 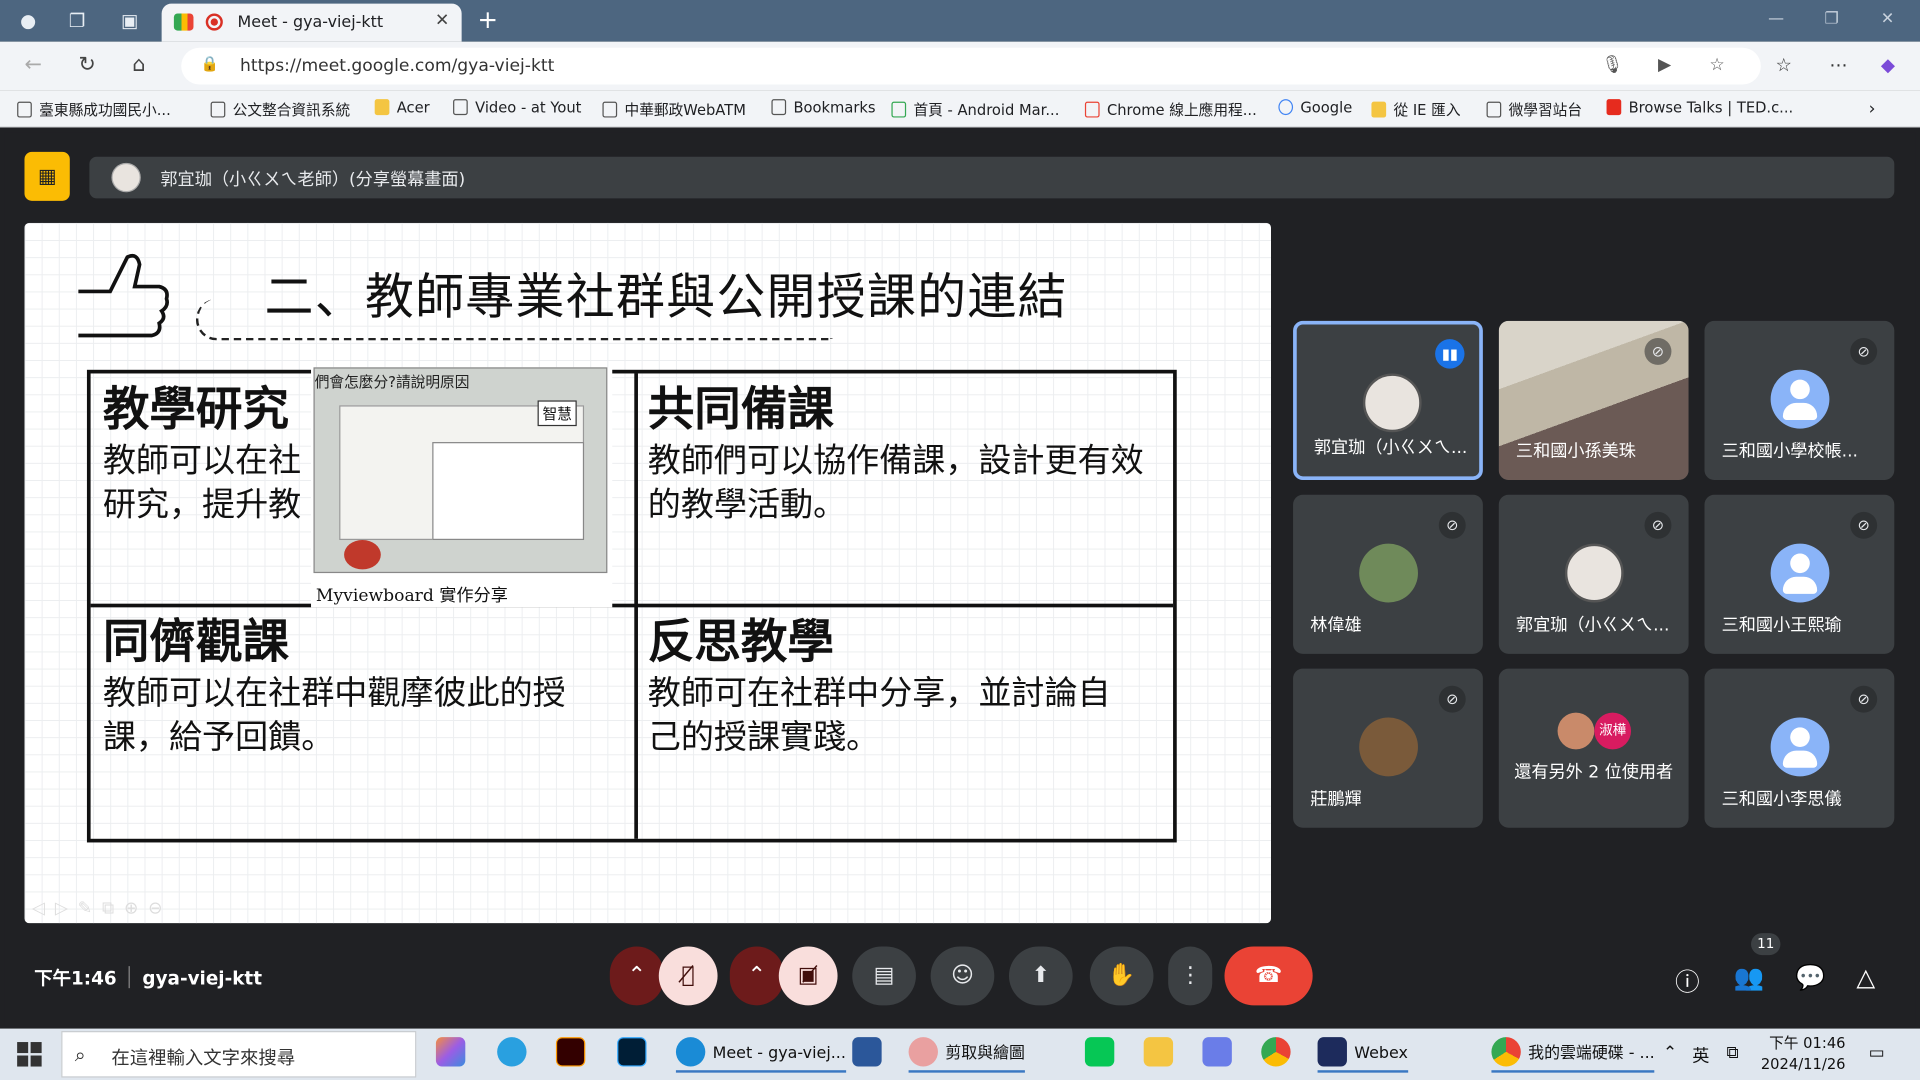 I want to click on bookmark-item: 中華郵政WebATM, so click(x=674, y=109).